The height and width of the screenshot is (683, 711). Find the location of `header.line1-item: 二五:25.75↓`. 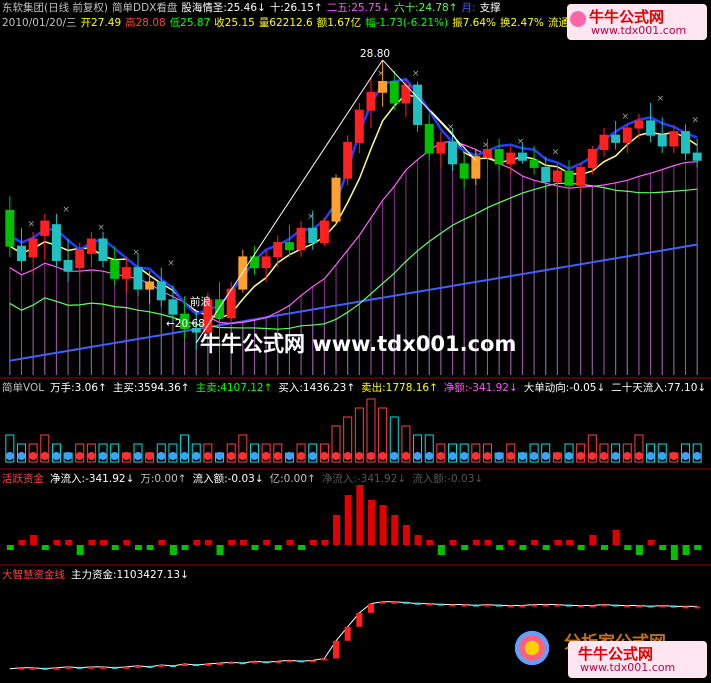

header.line1-item: 二五:25.75↓ is located at coordinates (358, 8).